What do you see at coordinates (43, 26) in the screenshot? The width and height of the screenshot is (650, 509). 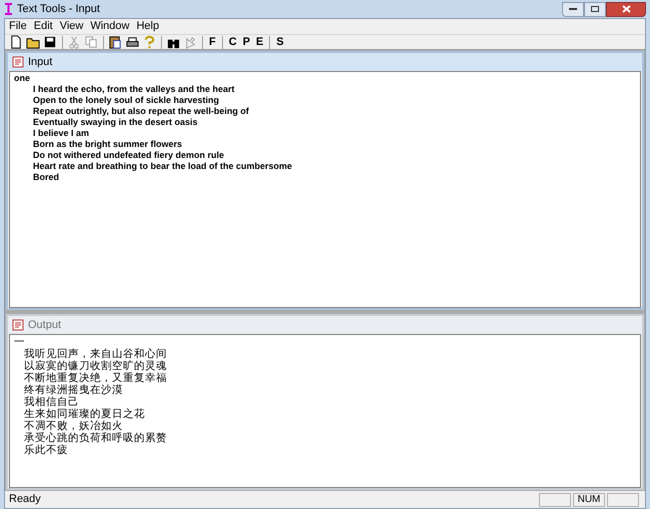 I see `menu-item: Edit` at bounding box center [43, 26].